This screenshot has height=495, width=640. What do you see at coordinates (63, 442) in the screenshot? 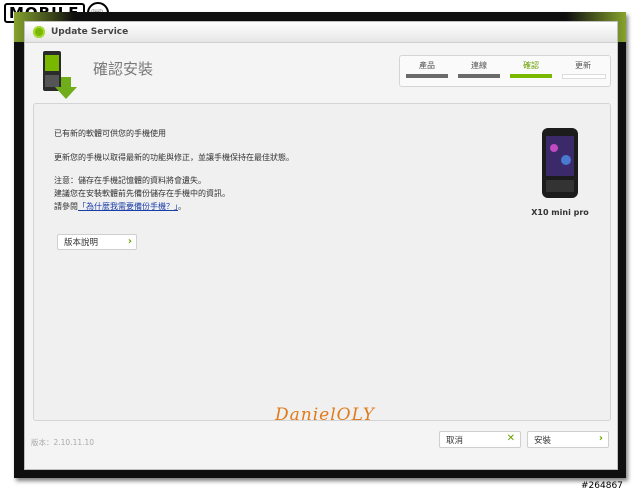
I see `version-label: 版本：2.10.11.10` at bounding box center [63, 442].